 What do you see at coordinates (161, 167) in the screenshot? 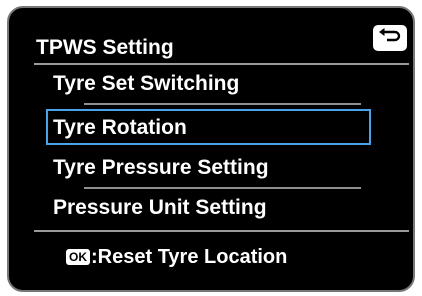
I see `menu-item-label: Tyre Pressure Setting` at bounding box center [161, 167].